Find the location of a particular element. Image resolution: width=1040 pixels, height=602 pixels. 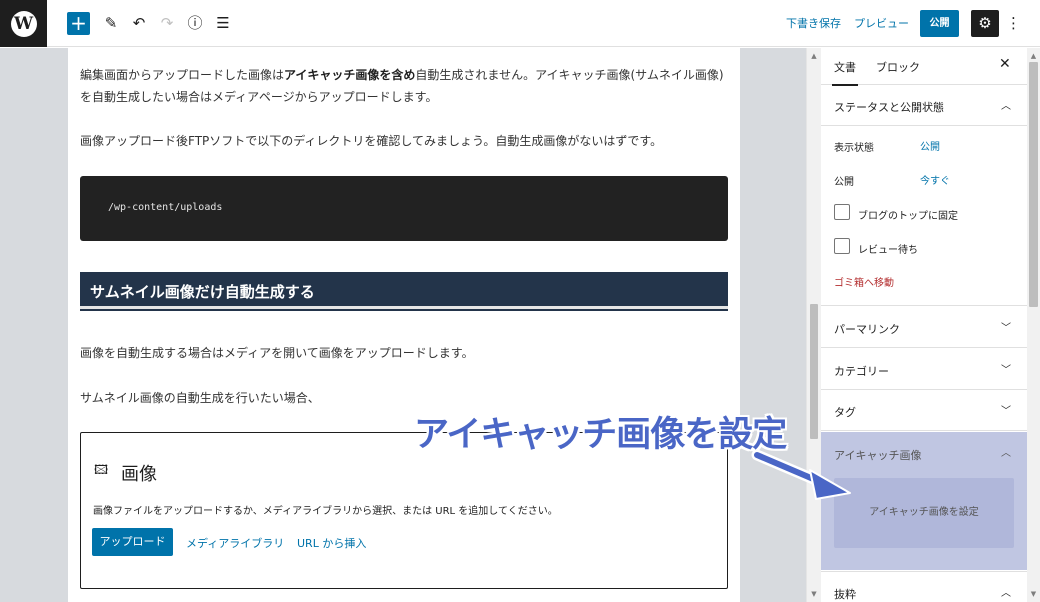

editor-scrollbar: ▲ ▼ is located at coordinates (813, 325).